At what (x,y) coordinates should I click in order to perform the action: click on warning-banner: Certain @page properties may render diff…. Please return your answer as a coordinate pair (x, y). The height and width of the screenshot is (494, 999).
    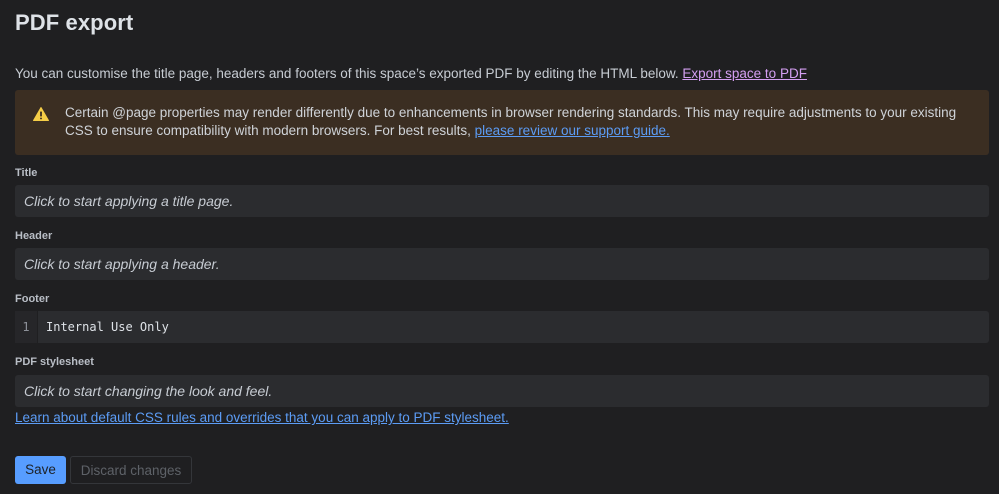
    Looking at the image, I should click on (502, 122).